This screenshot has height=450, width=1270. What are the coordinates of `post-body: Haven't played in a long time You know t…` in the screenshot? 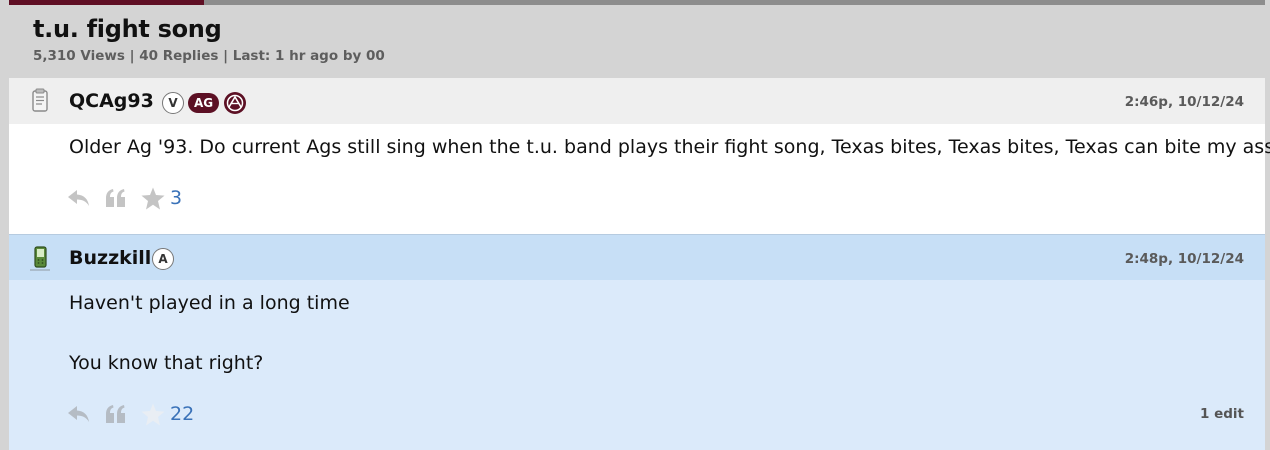 It's located at (209, 333).